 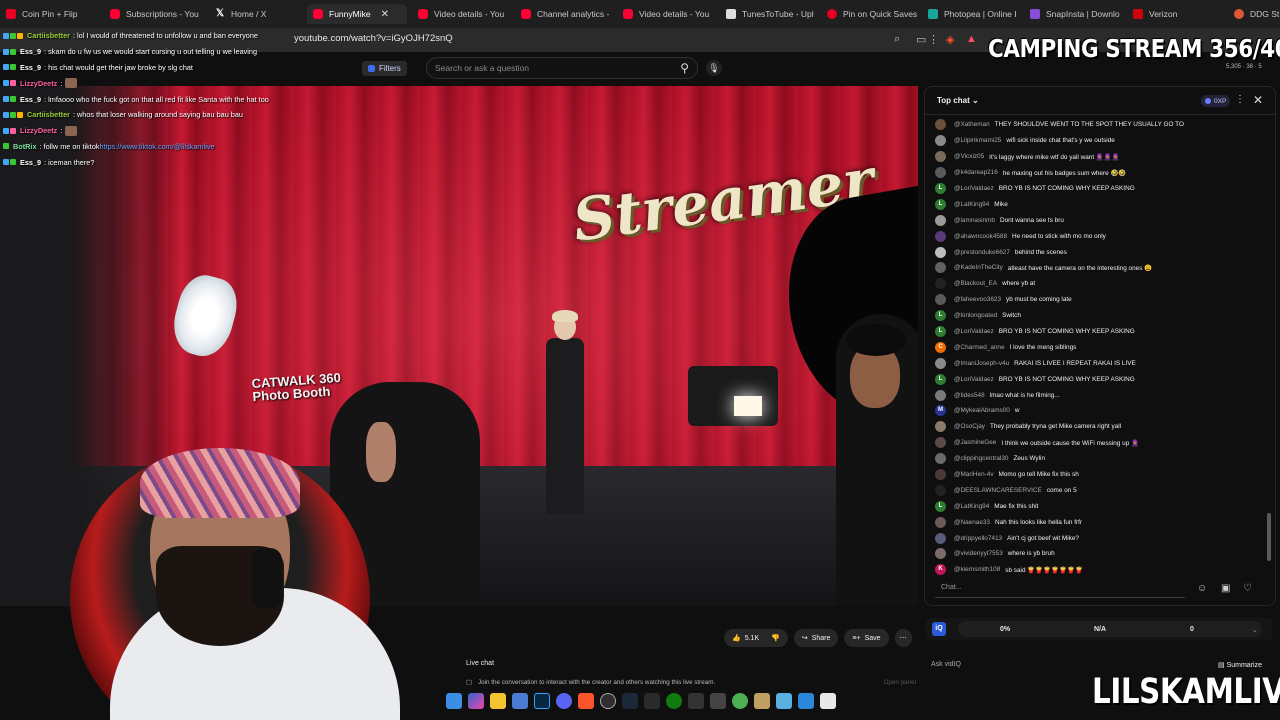 What do you see at coordinates (933, 39) in the screenshot?
I see `bookmarks-icon: ⋮` at bounding box center [933, 39].